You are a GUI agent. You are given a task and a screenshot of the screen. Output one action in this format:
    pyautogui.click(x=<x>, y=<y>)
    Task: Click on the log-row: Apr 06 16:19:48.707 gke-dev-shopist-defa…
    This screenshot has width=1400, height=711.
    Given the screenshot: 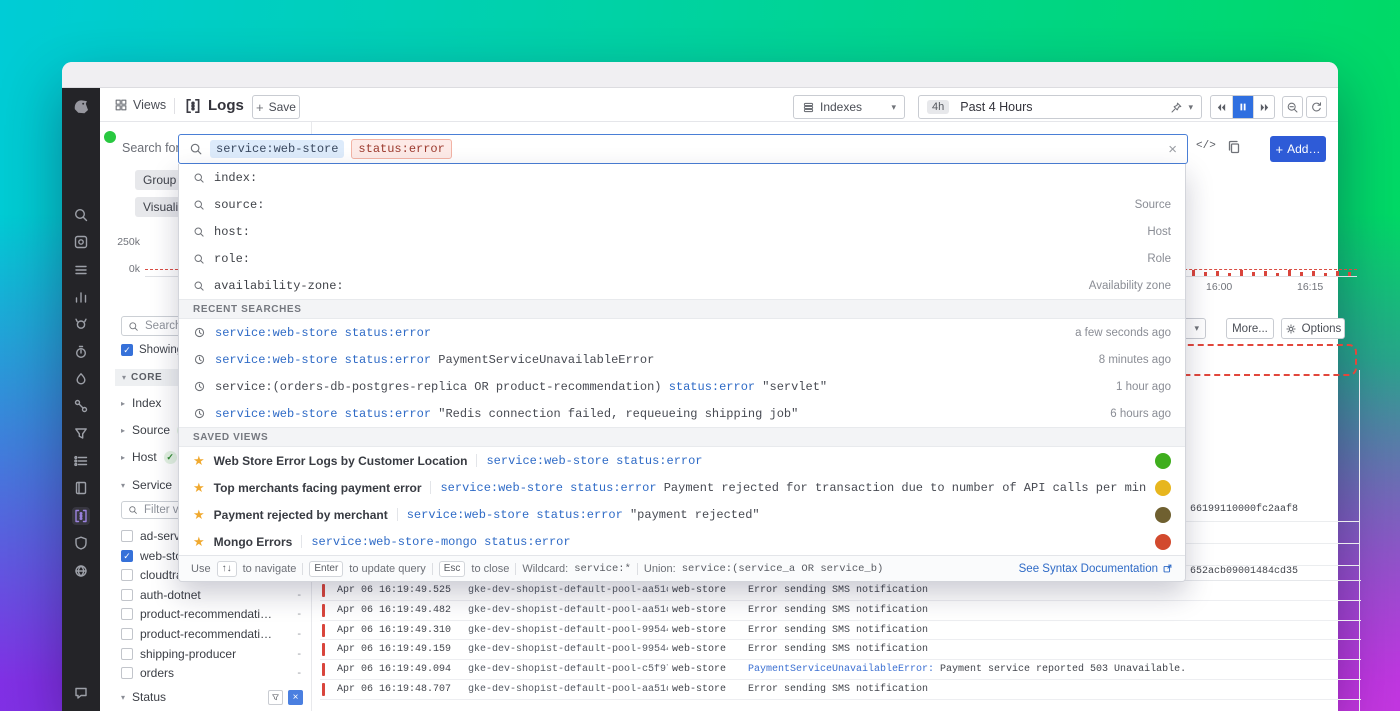 What is the action you would take?
    pyautogui.click(x=840, y=690)
    